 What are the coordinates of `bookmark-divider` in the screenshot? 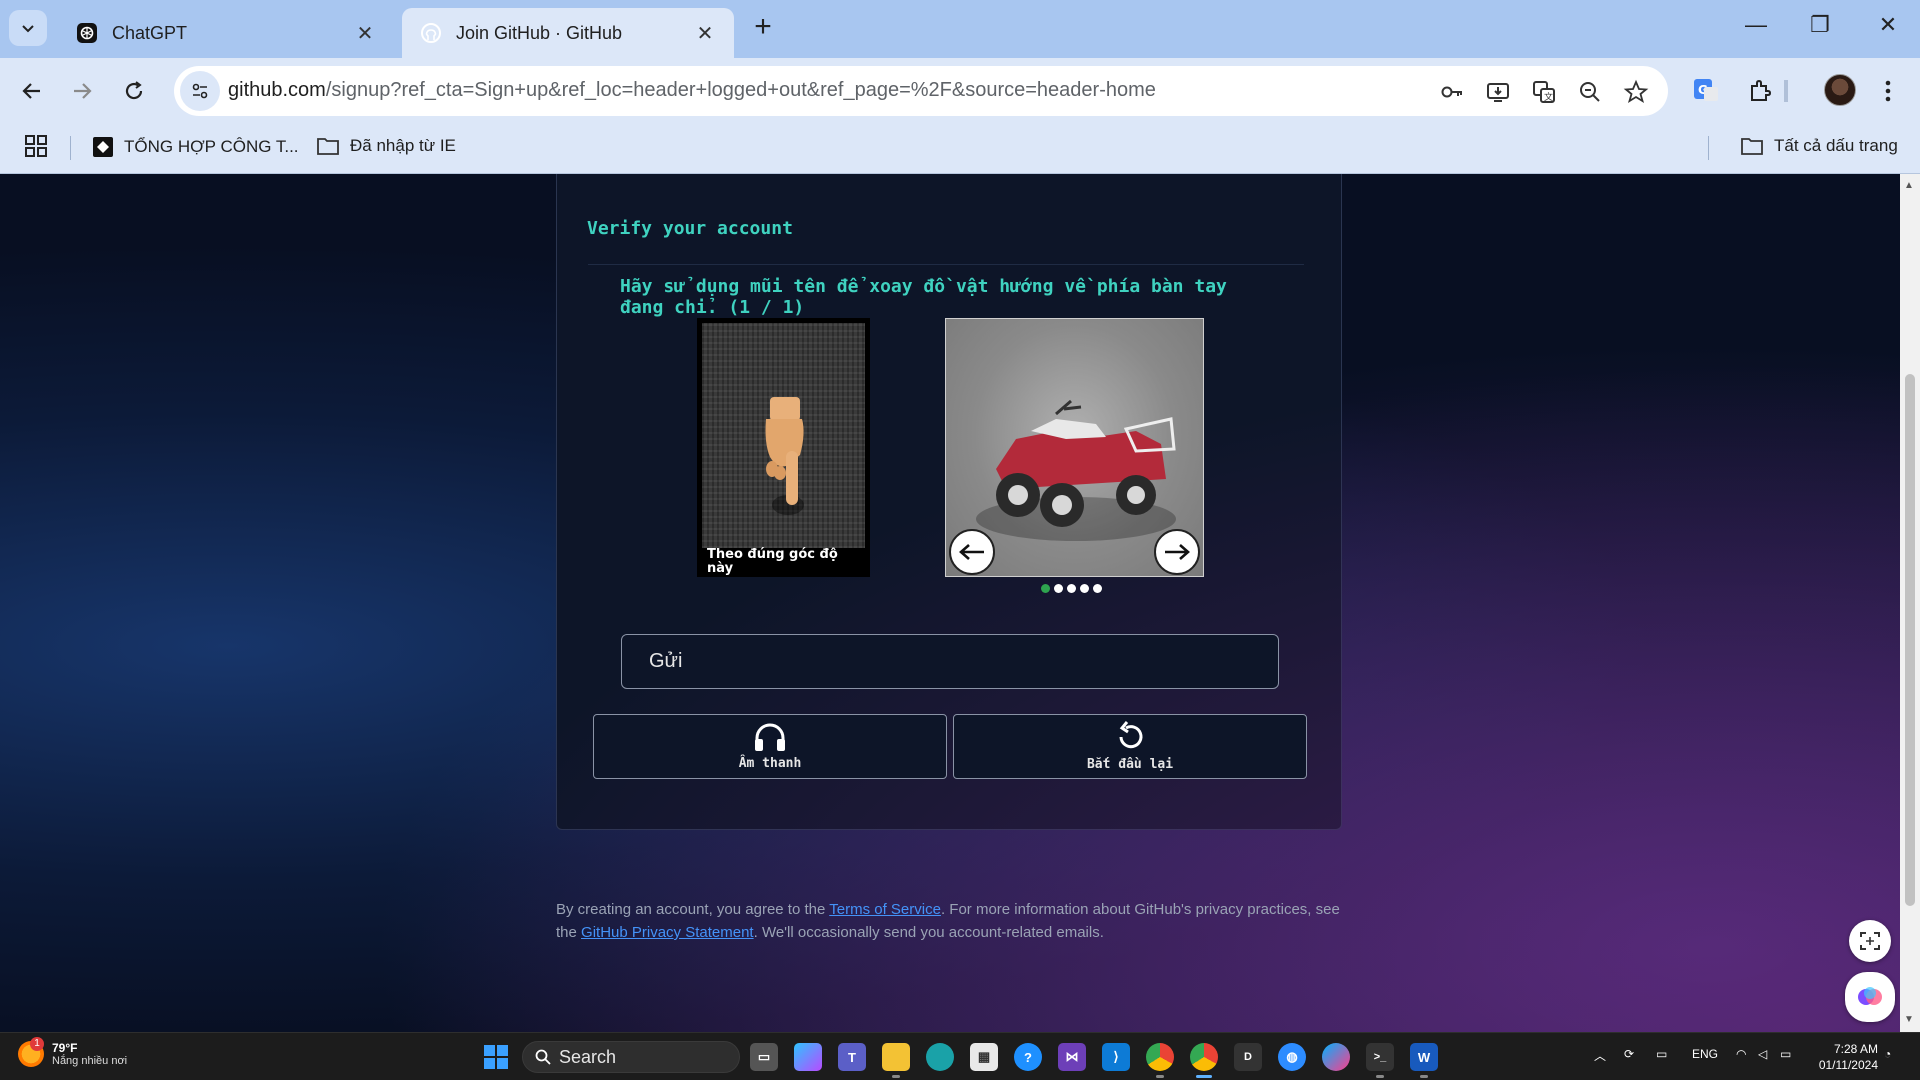 It's located at (1708, 148).